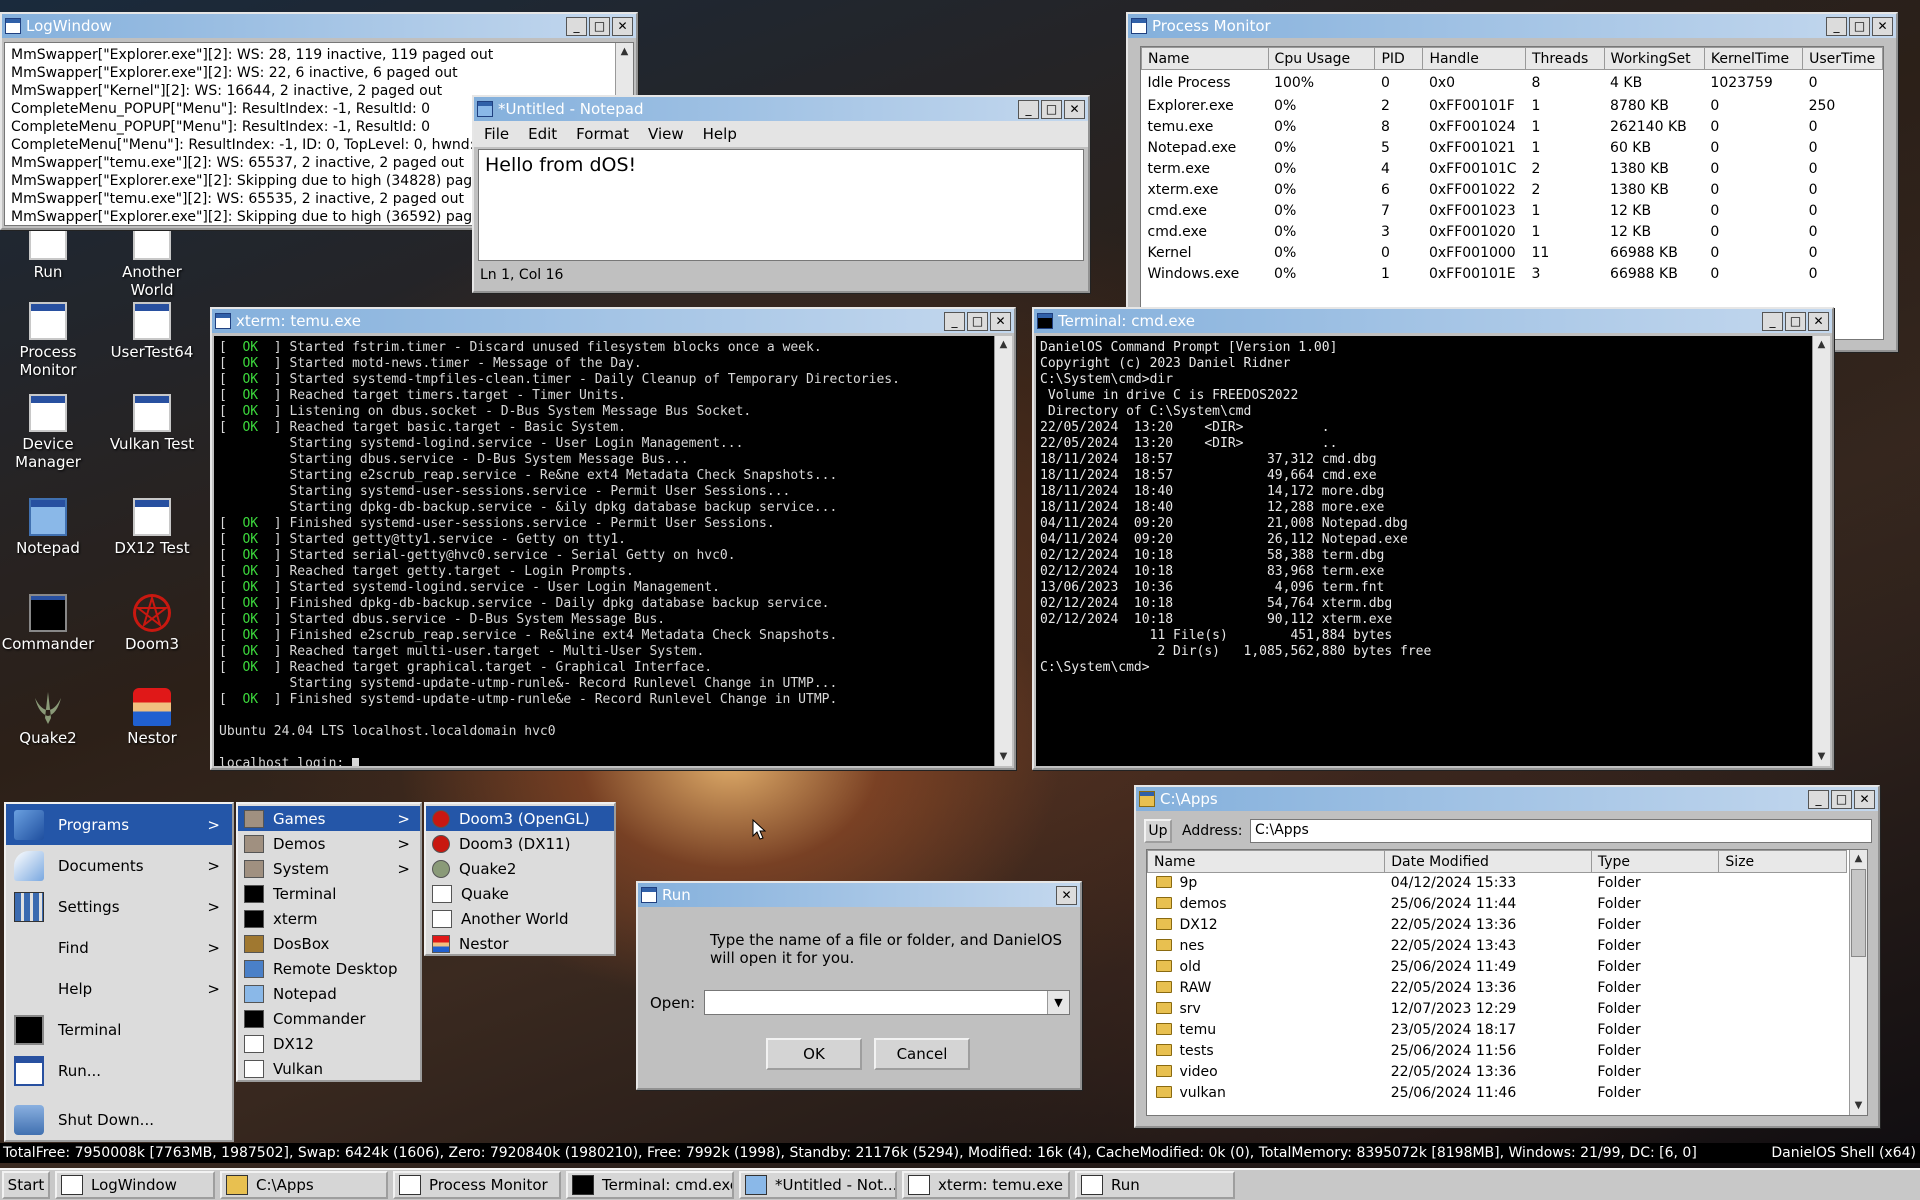 This screenshot has height=1200, width=1920. I want to click on desktop-doom3: Doom3, so click(152, 623).